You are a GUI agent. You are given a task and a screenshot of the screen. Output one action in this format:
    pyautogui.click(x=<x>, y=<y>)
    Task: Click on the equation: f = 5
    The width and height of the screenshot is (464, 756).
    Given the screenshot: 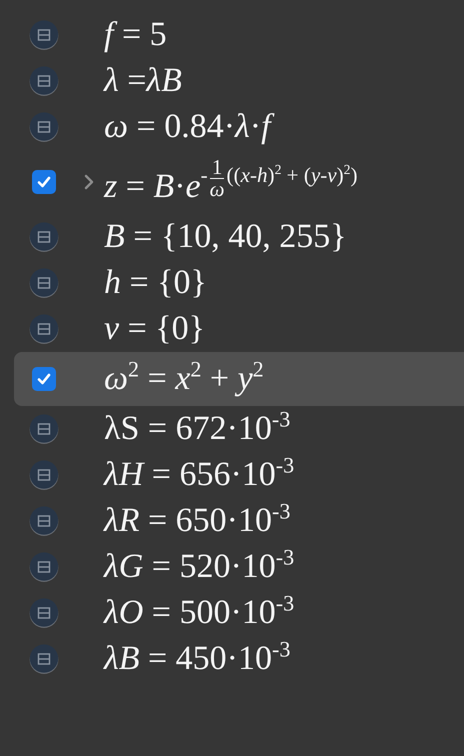 What is the action you would take?
    pyautogui.click(x=135, y=34)
    